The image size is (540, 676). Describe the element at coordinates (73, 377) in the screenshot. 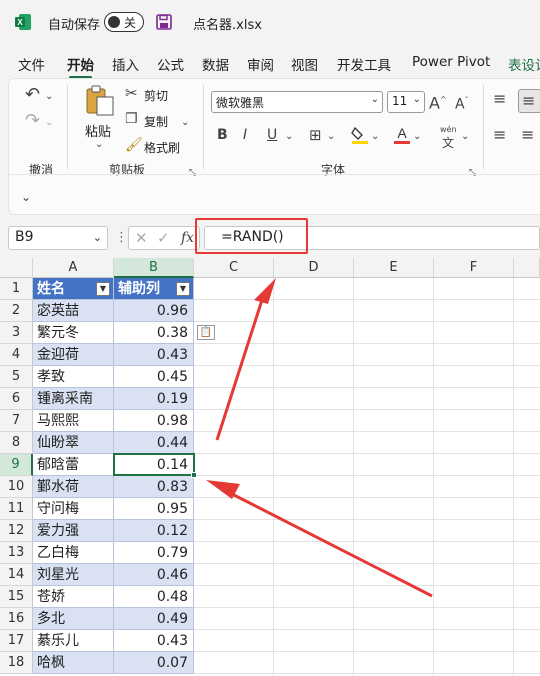

I see `cell-name: 孝致` at that location.